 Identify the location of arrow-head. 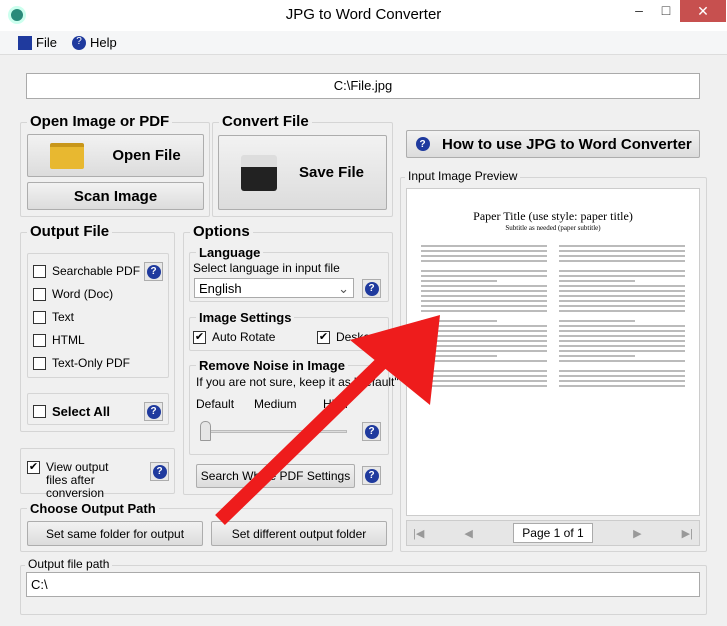
(395, 360).